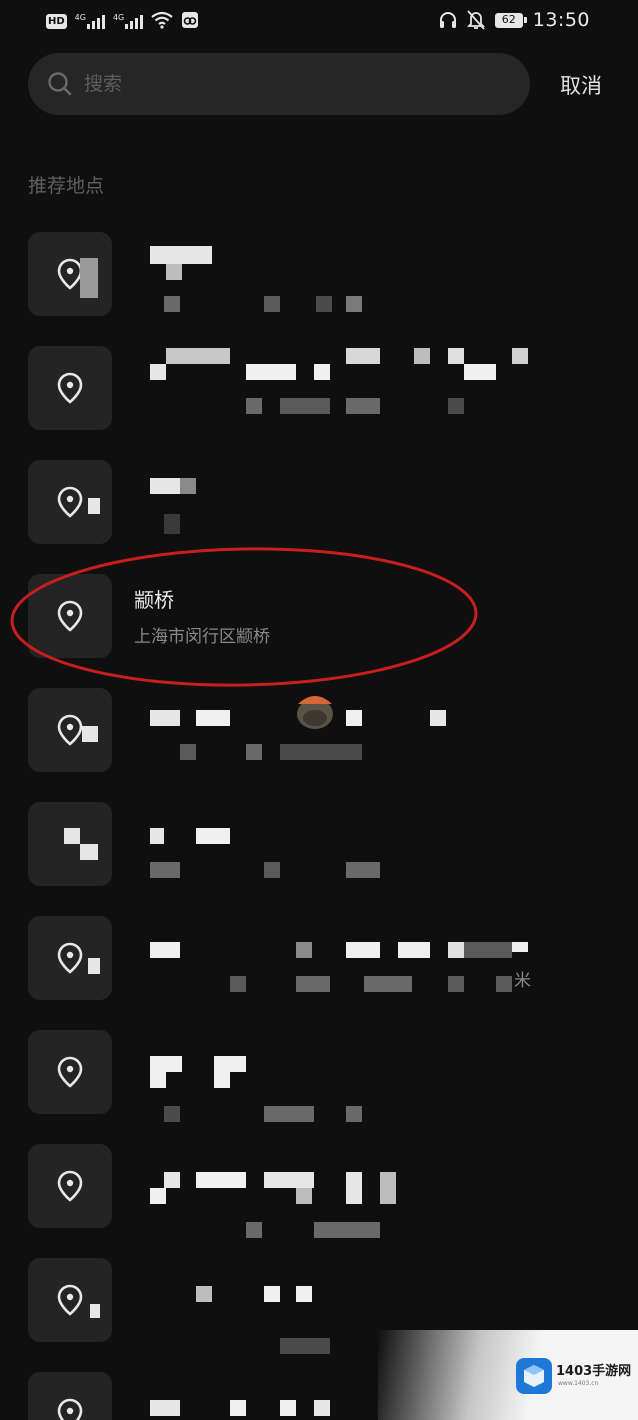 This screenshot has width=638, height=1420. I want to click on place-item: 米, so click(319, 969).